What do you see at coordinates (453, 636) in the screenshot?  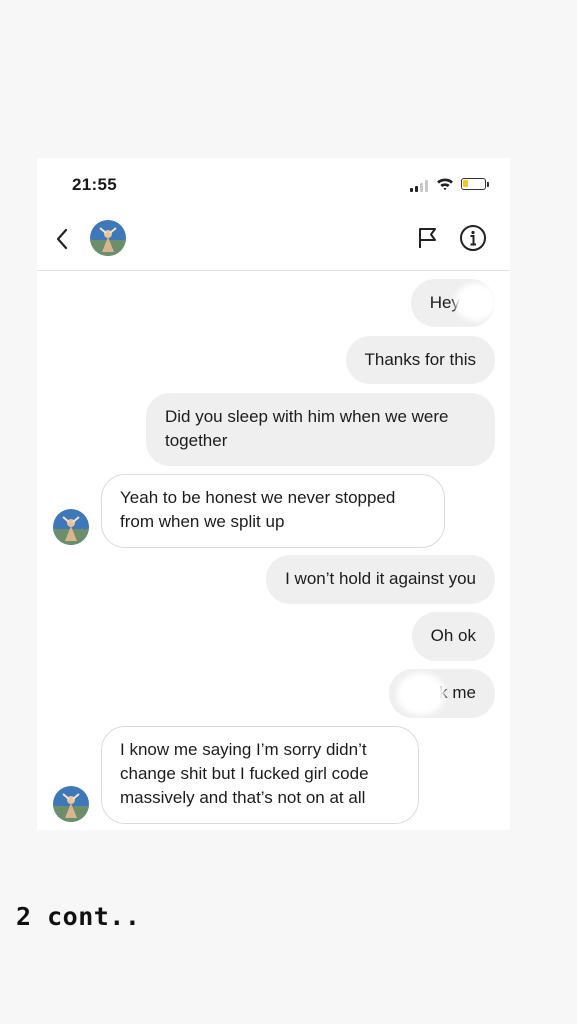 I see `message-bubble-sent: Oh ok` at bounding box center [453, 636].